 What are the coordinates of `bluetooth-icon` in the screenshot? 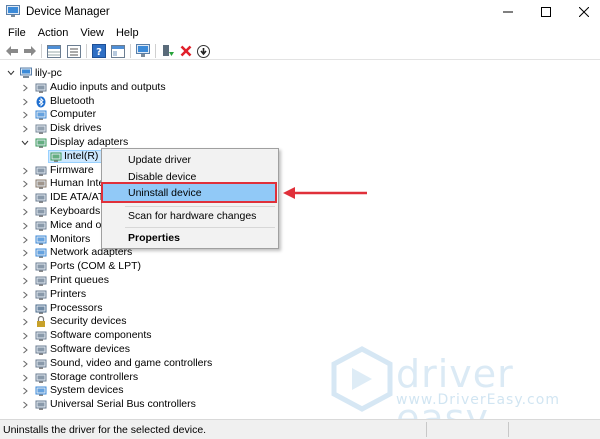 It's located at (41, 102).